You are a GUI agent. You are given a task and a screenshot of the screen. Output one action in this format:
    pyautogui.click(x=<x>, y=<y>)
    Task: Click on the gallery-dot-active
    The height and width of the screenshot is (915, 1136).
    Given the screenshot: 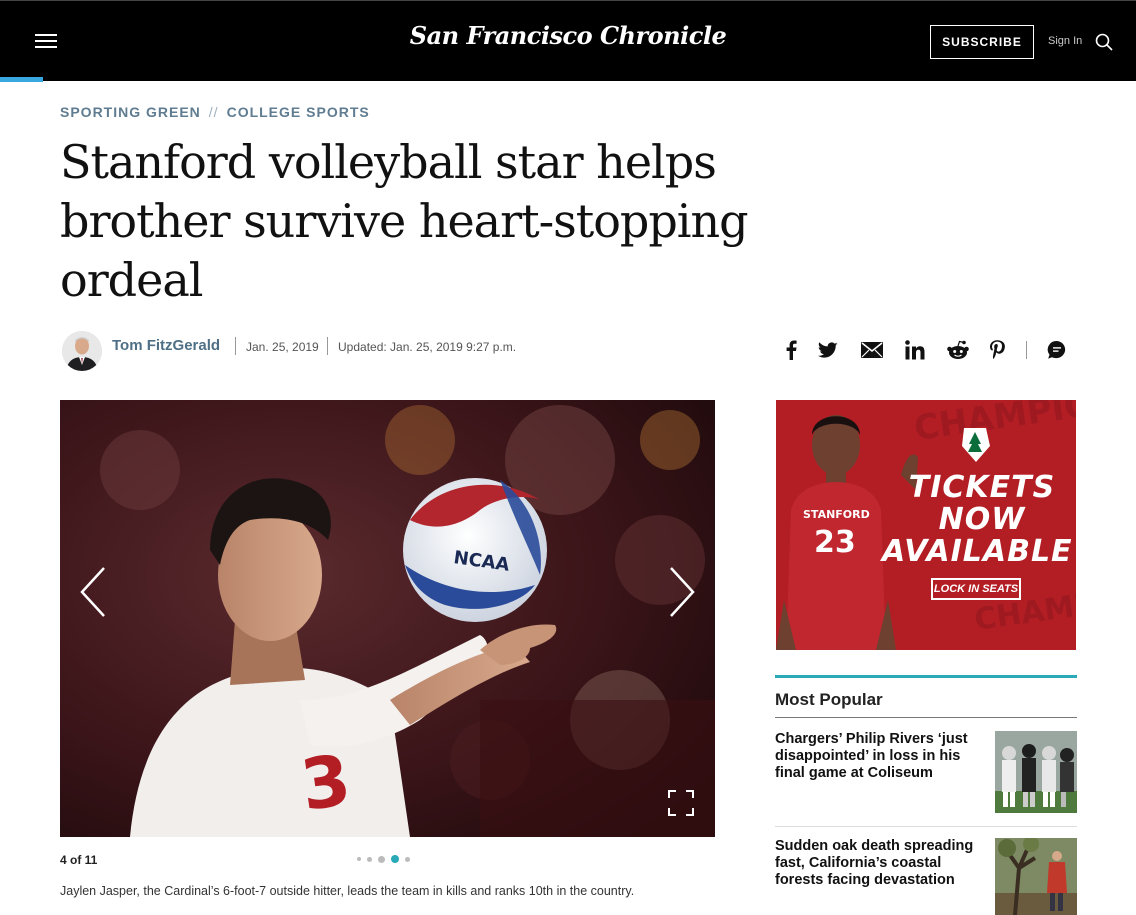 What is the action you would take?
    pyautogui.click(x=395, y=859)
    